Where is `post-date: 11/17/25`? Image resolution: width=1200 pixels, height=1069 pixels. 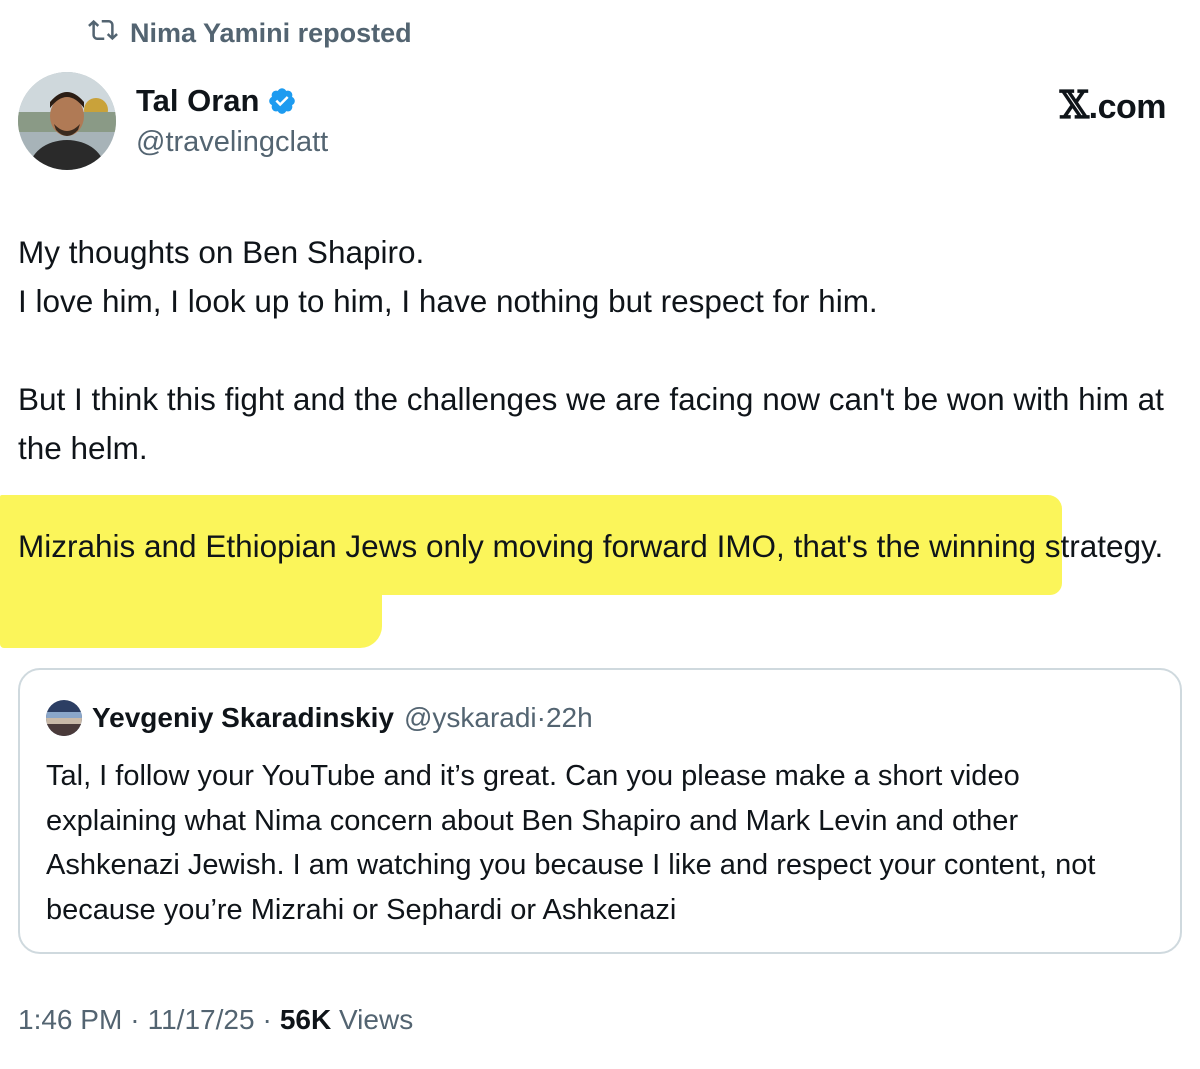 post-date: 11/17/25 is located at coordinates (201, 1020).